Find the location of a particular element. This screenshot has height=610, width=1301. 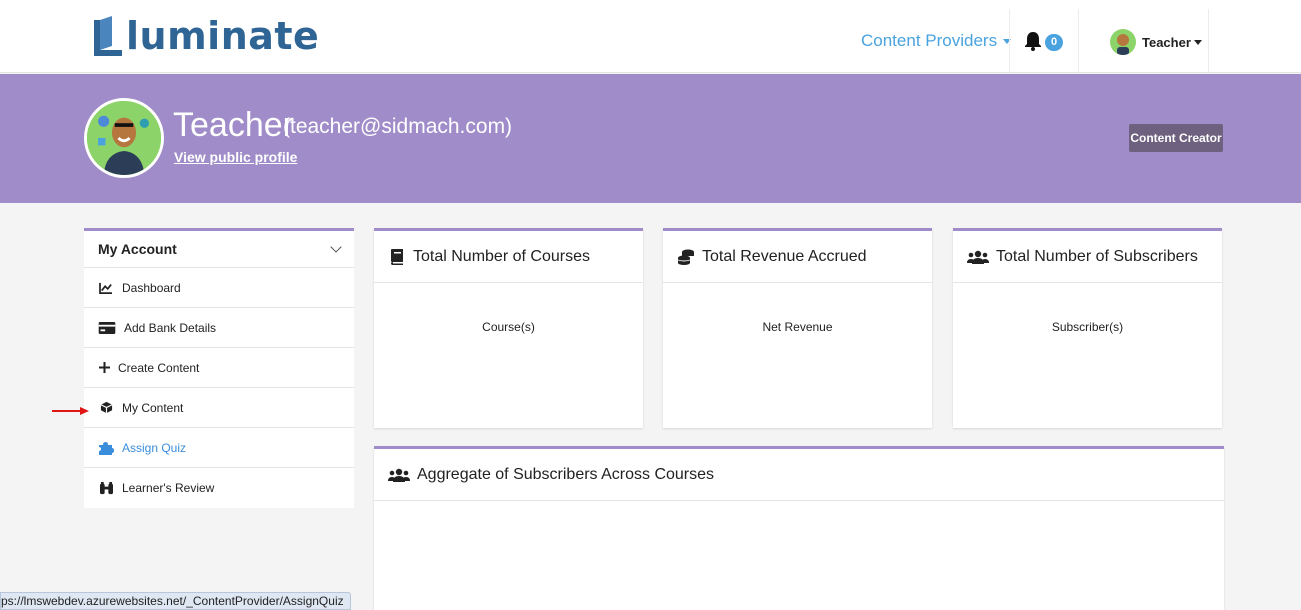

red-arrow-annotation-icon is located at coordinates (70, 411).